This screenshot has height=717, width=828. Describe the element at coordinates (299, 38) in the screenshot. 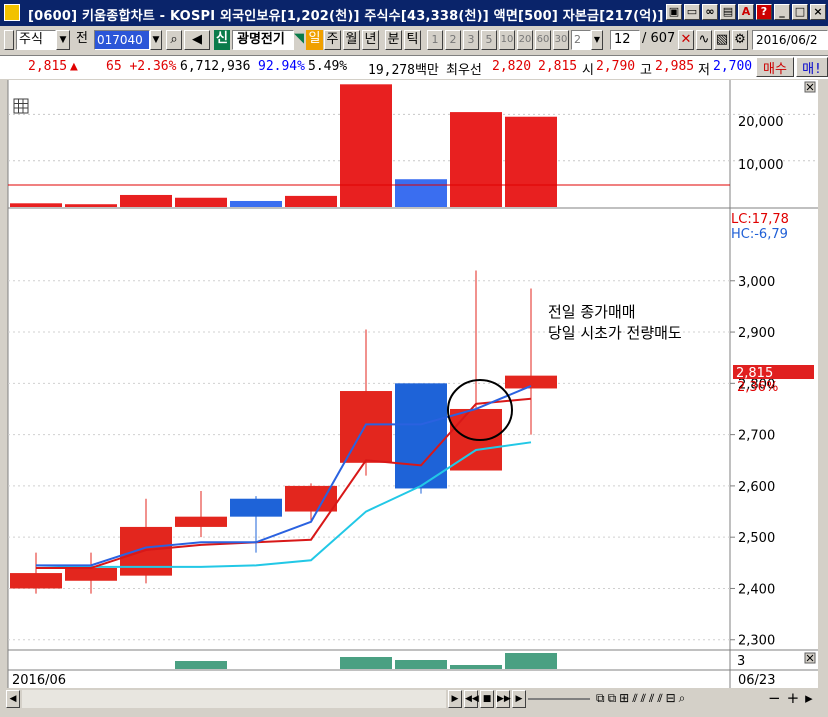

I see `triangle-icon: ◥` at that location.